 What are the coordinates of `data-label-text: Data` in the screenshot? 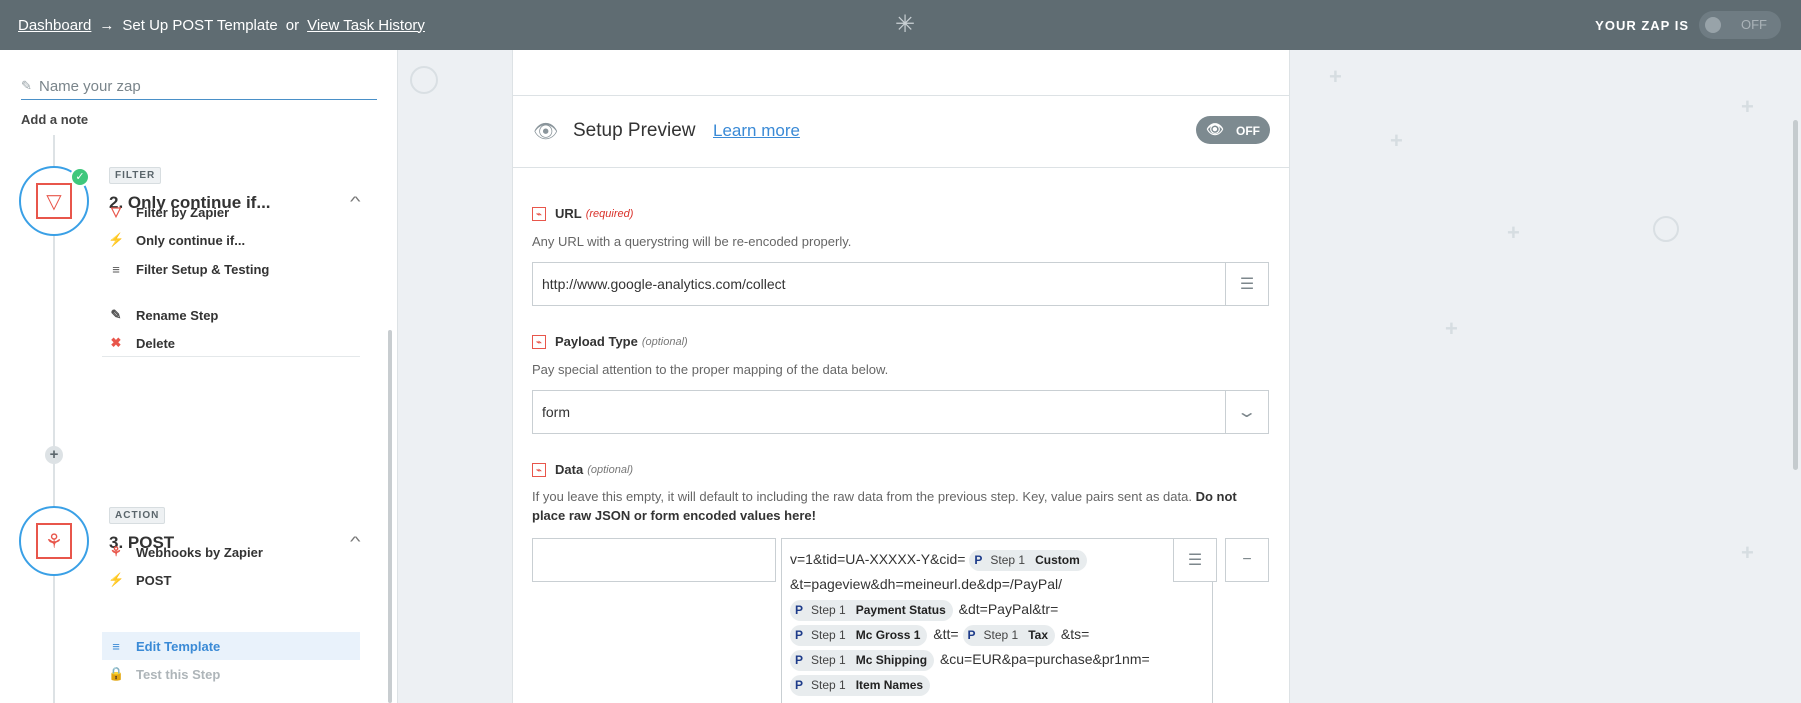 It's located at (569, 469).